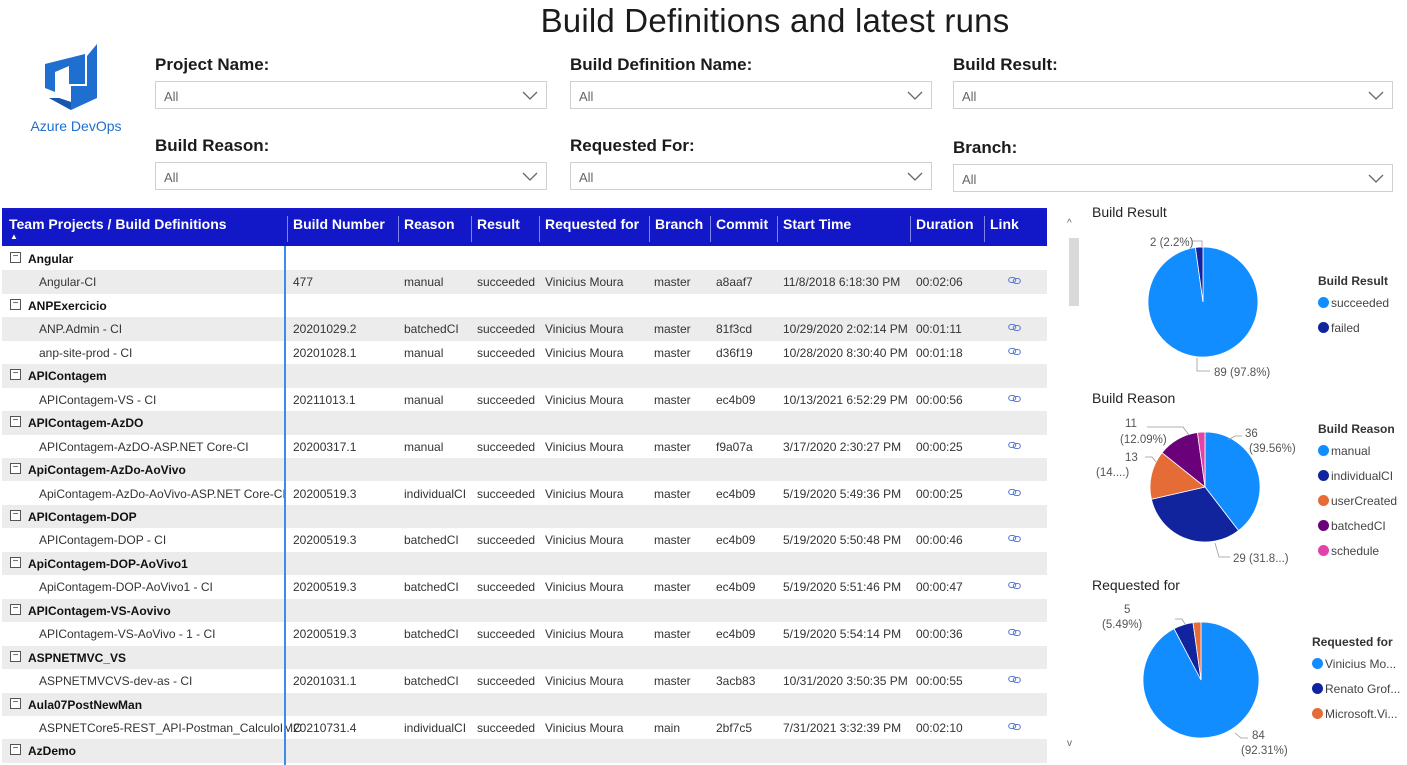 The width and height of the screenshot is (1407, 765). Describe the element at coordinates (1173, 178) in the screenshot. I see `branch-dropdown: All` at that location.